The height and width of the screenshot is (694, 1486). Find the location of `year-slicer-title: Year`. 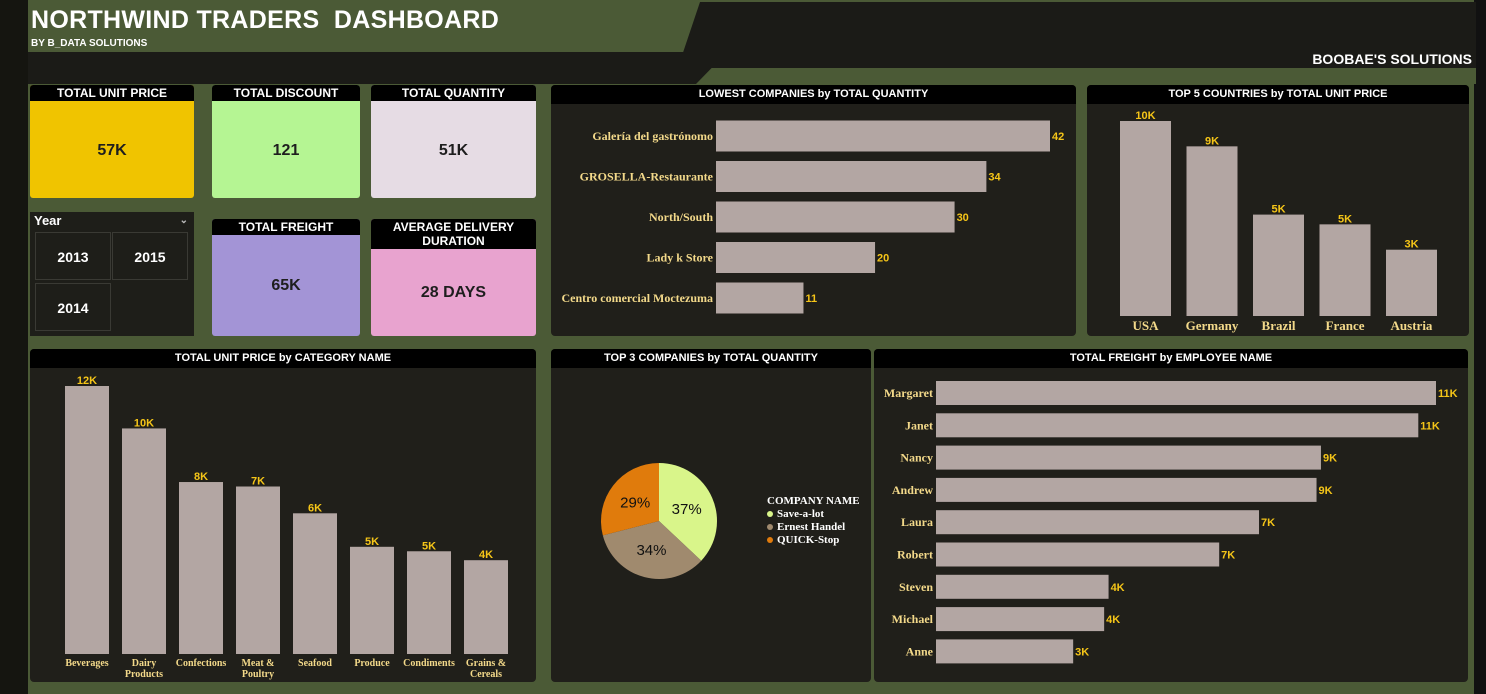

year-slicer-title: Year is located at coordinates (48, 220).